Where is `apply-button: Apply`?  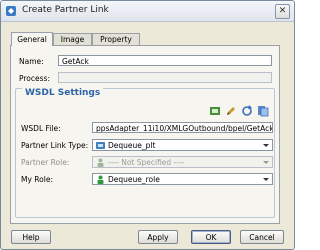
apply-button: Apply is located at coordinates (158, 237).